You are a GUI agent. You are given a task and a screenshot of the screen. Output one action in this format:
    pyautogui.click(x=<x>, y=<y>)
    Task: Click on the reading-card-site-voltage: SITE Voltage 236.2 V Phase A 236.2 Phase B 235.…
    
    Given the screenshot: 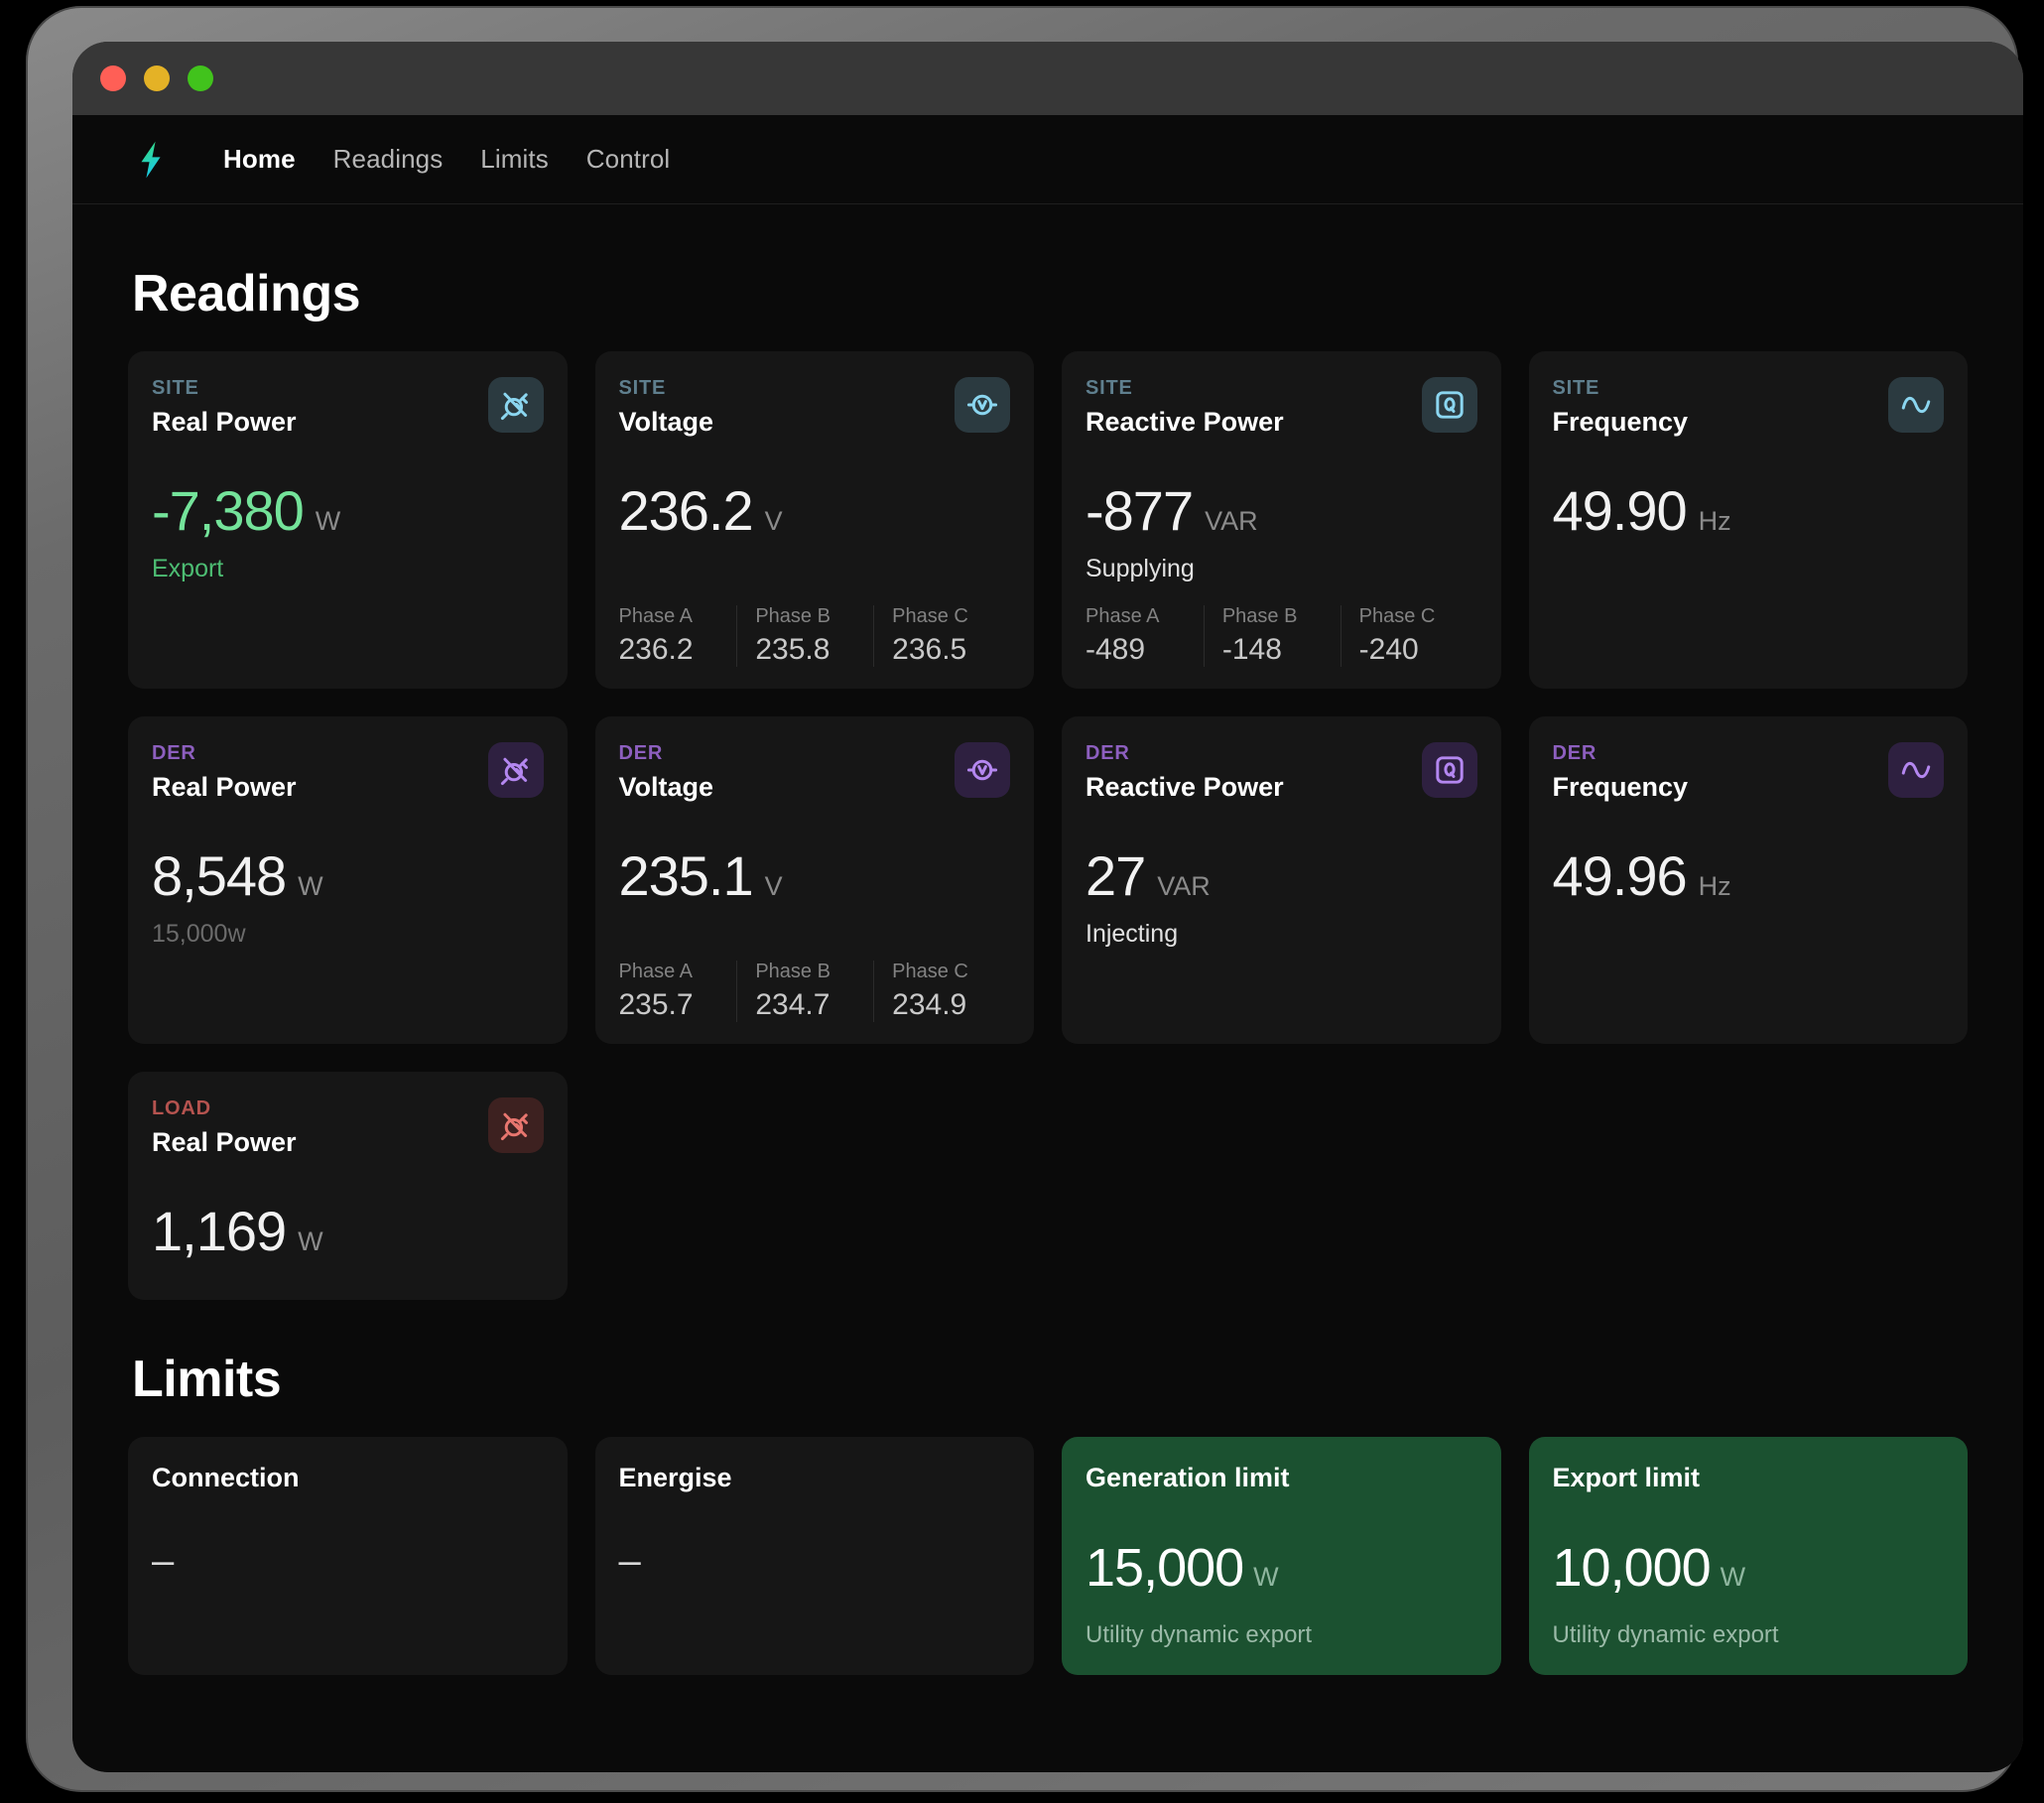 What is the action you would take?
    pyautogui.click(x=814, y=520)
    